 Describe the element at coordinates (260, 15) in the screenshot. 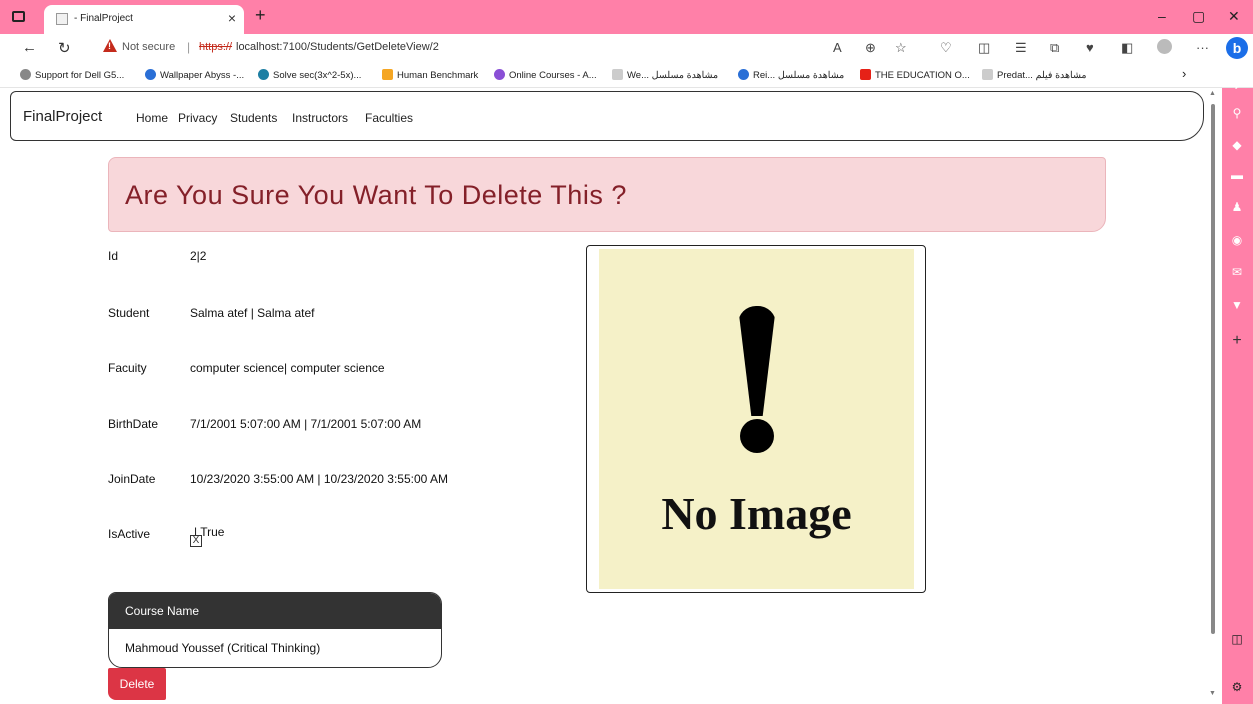

I see `new-tab-button: +` at that location.